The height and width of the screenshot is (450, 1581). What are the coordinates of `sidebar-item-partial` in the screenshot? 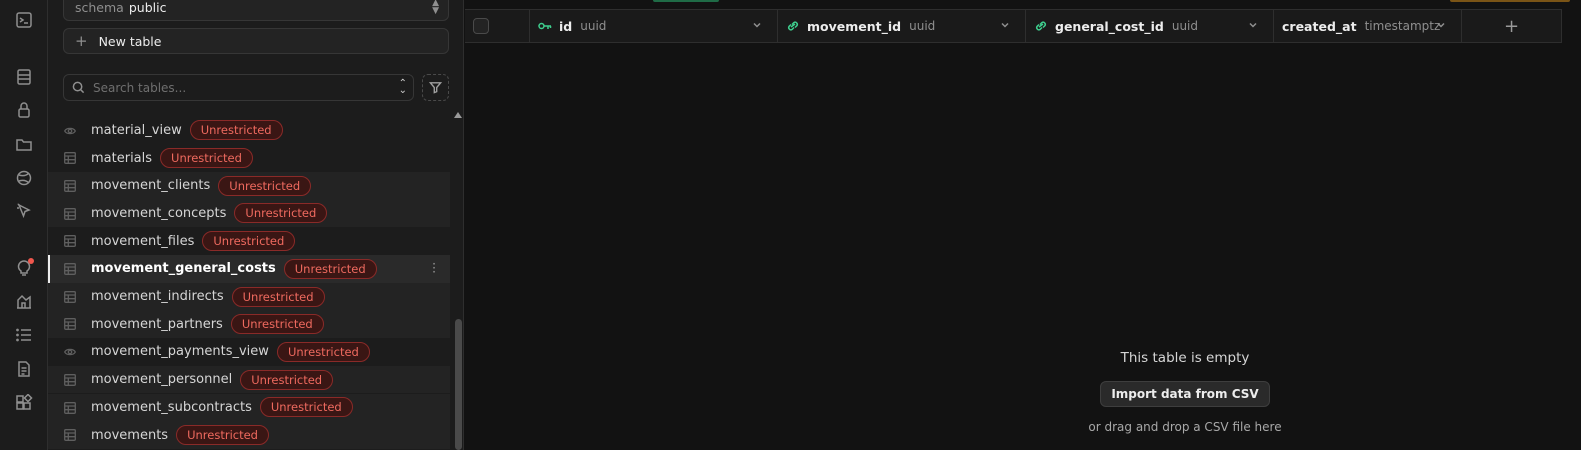 It's located at (249, 113).